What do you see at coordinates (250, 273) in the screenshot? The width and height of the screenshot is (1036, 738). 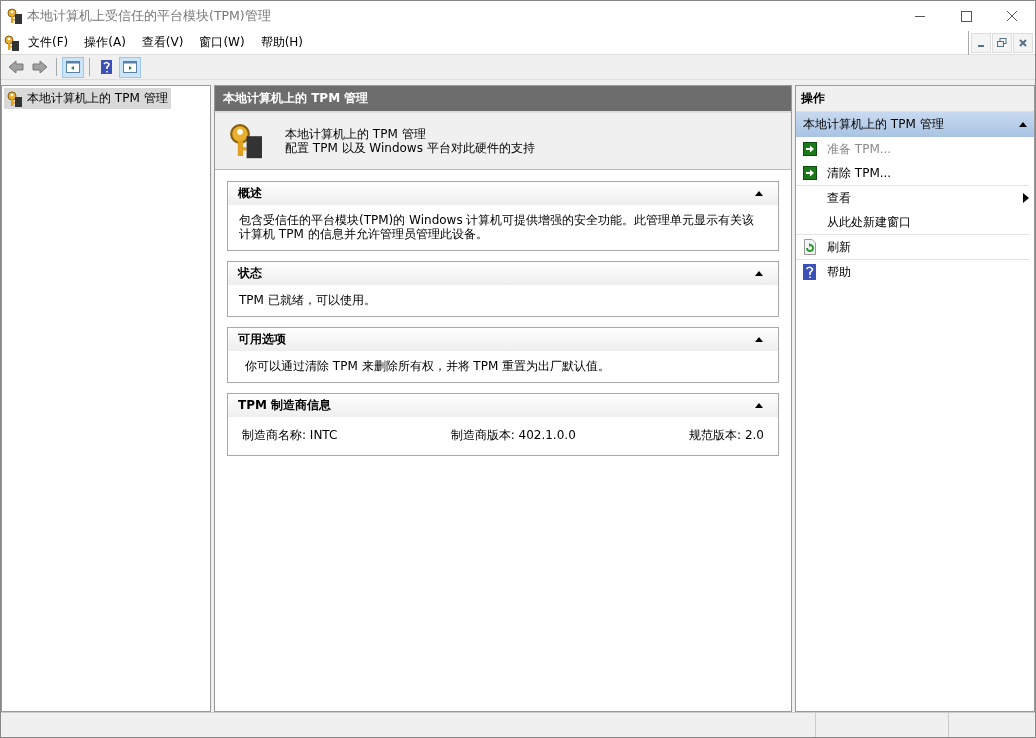 I see `section-title: 状态` at bounding box center [250, 273].